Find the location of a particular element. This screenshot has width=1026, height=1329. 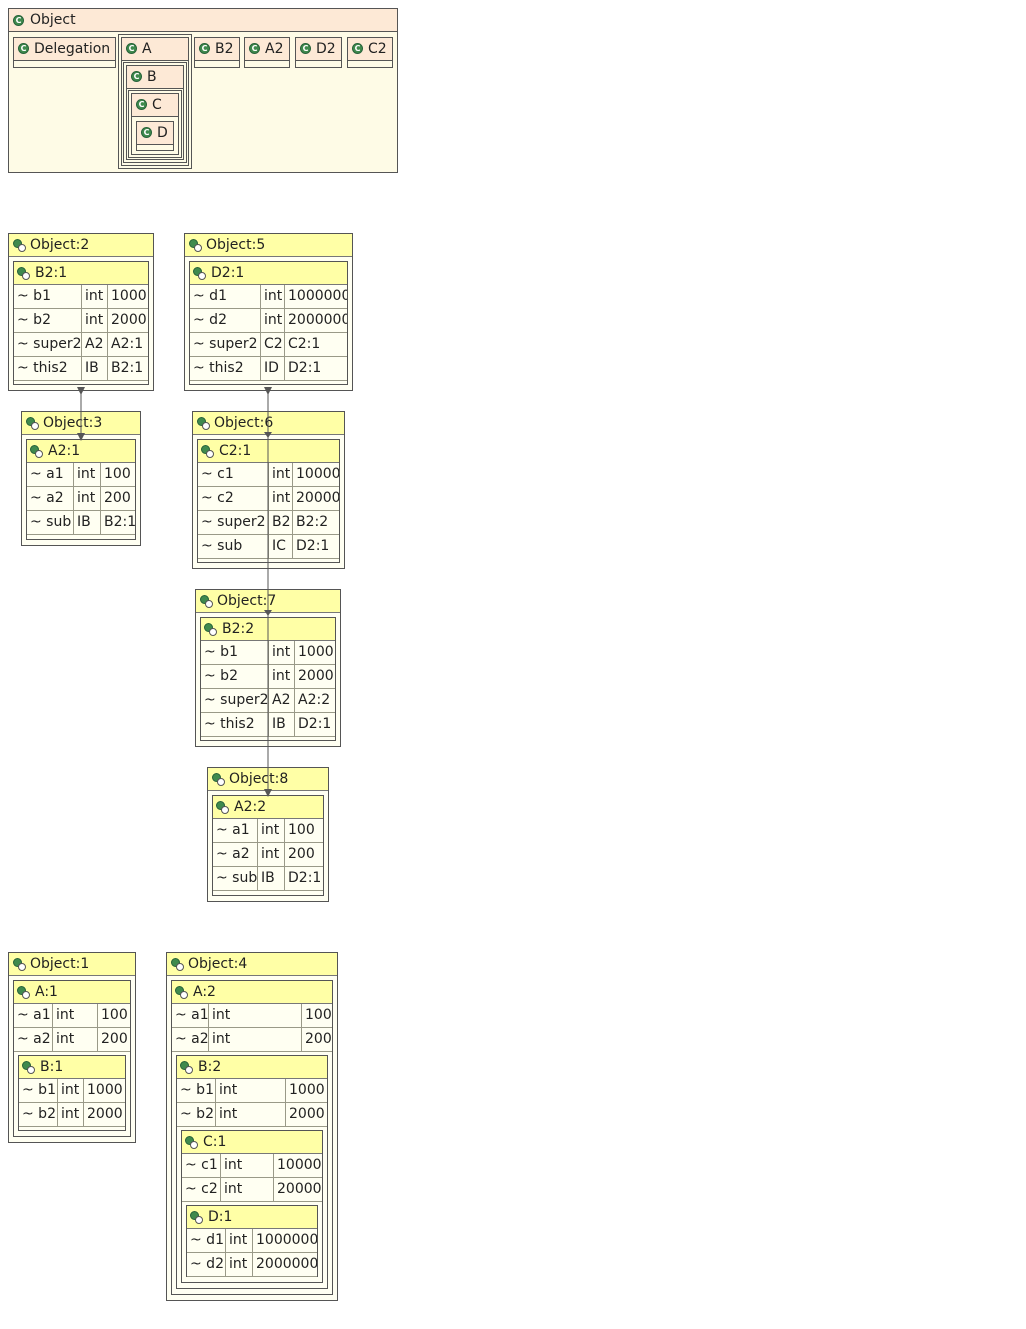

field-type: B2 is located at coordinates (280, 522).